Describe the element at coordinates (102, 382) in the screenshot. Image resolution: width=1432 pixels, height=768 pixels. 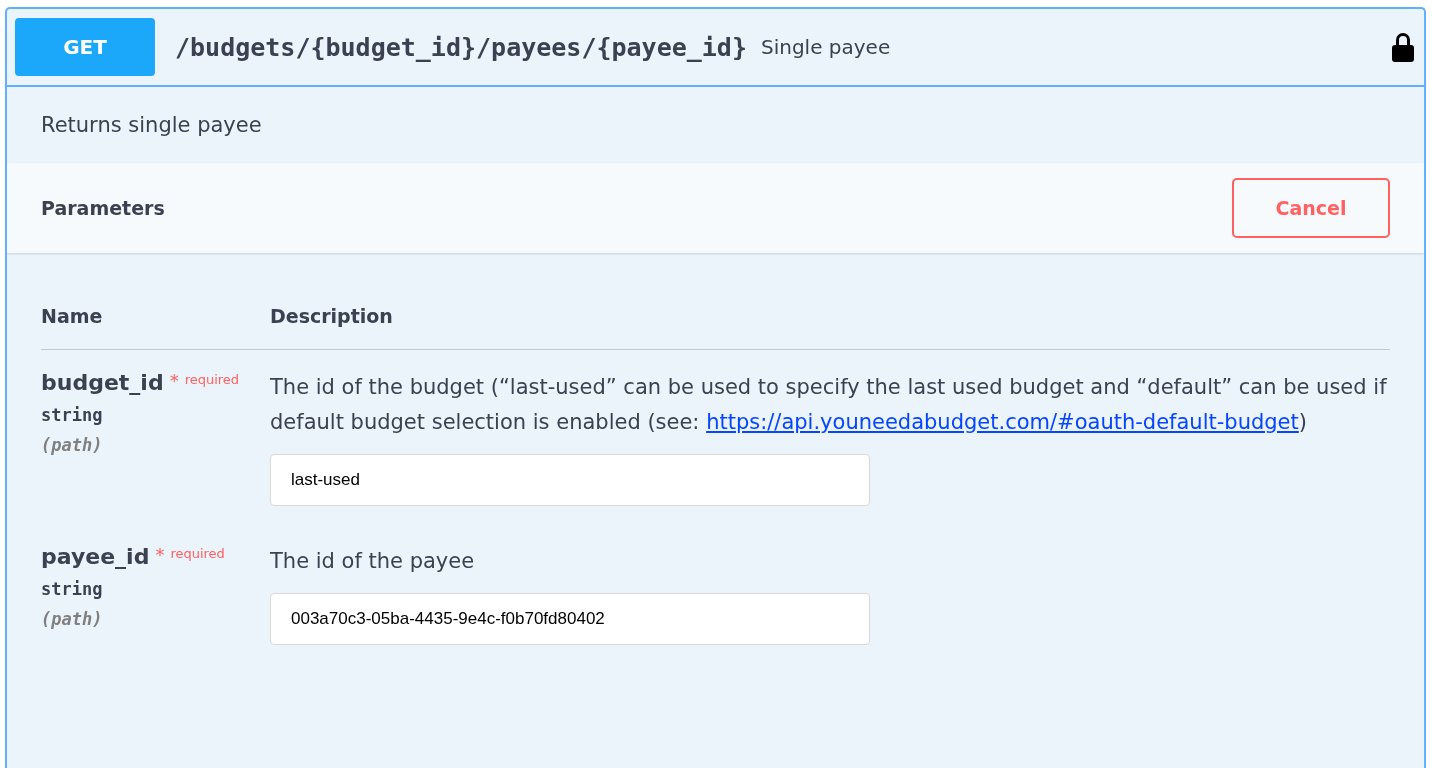
I see `parameter-name: budget_id` at that location.